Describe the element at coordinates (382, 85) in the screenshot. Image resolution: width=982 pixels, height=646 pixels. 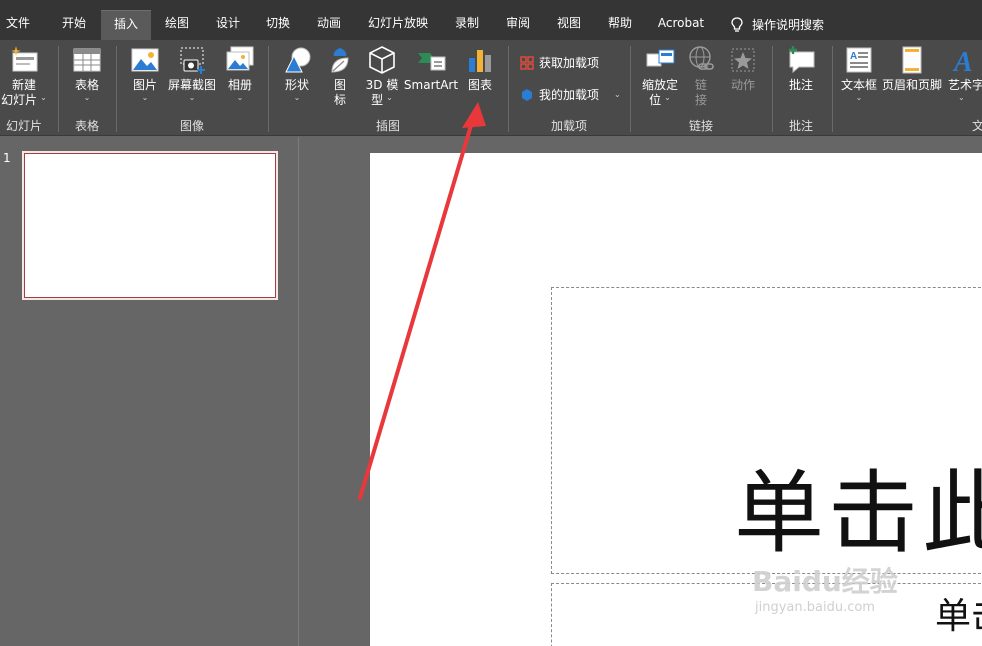
I see `3d-models-label-1: 3D 模` at that location.